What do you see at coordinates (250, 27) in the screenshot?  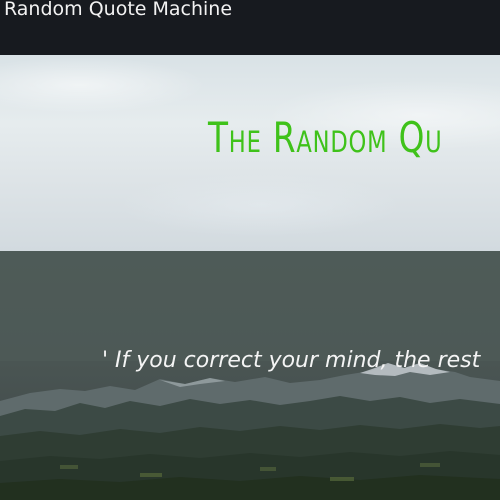 I see `top-navbar: Random Quote Machine` at bounding box center [250, 27].